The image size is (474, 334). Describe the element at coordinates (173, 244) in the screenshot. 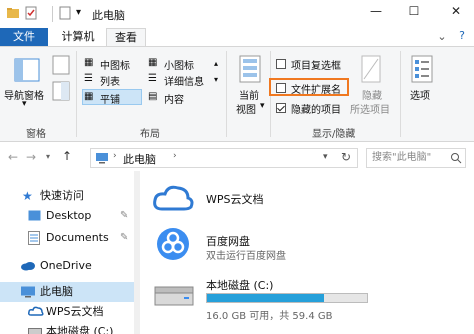

I see `baidu-netdisk-icon` at that location.